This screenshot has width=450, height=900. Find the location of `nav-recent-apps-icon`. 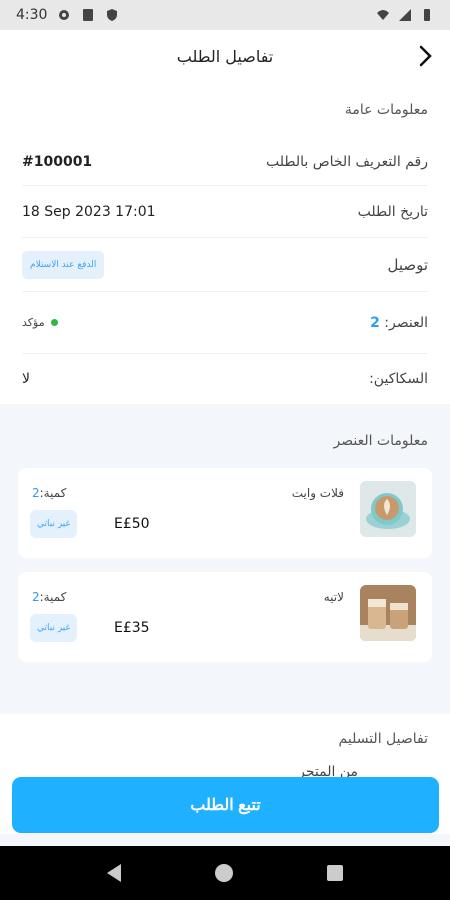

nav-recent-apps-icon is located at coordinates (335, 873).